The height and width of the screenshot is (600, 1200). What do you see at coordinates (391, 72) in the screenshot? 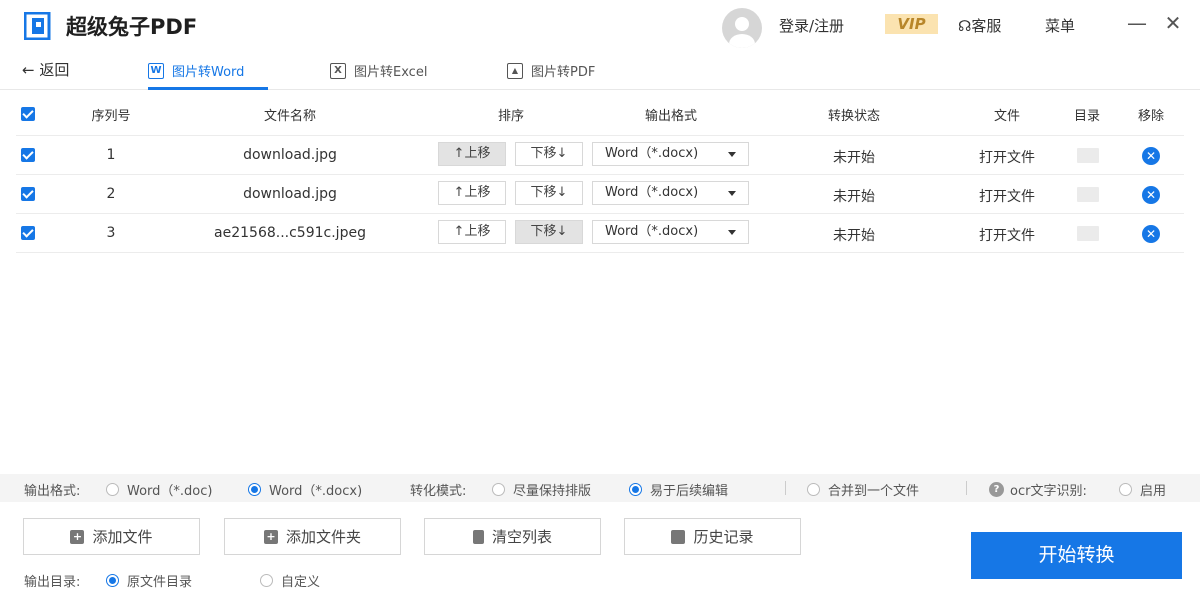
I see `tab-label: 图片转Excel` at bounding box center [391, 72].